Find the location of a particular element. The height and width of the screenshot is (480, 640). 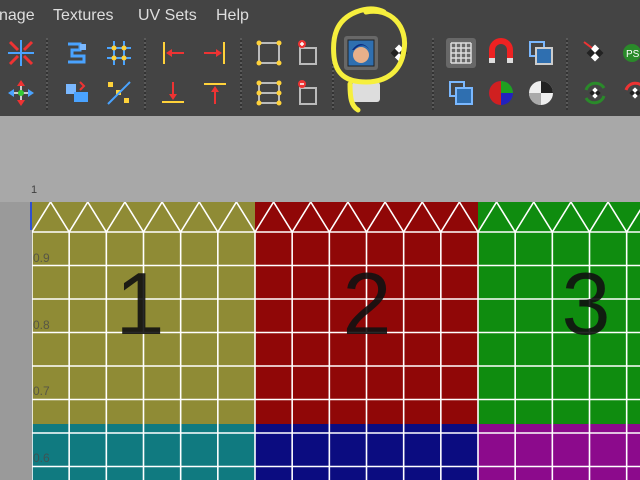

uv-tile-number-3: 3 is located at coordinates (586, 303).